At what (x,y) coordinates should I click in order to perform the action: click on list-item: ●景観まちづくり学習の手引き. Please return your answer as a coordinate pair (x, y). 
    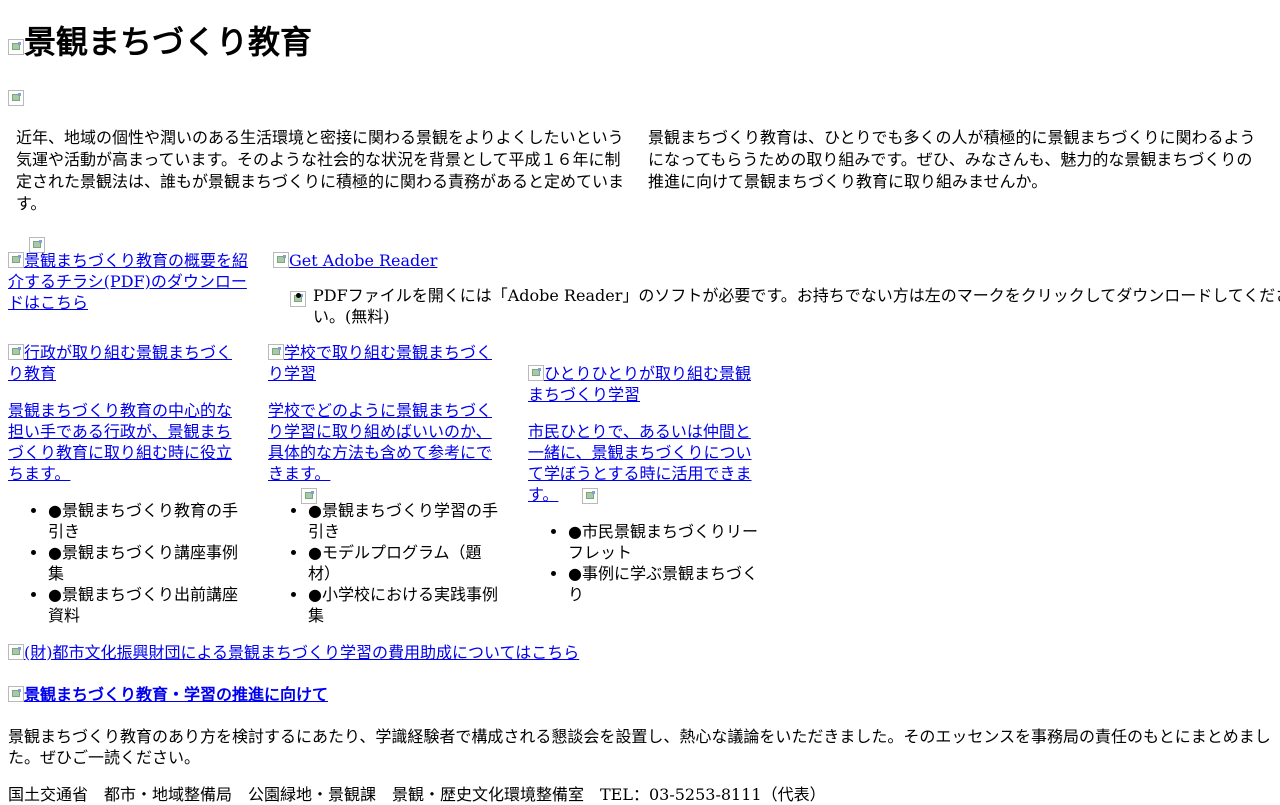
    Looking at the image, I should click on (405, 521).